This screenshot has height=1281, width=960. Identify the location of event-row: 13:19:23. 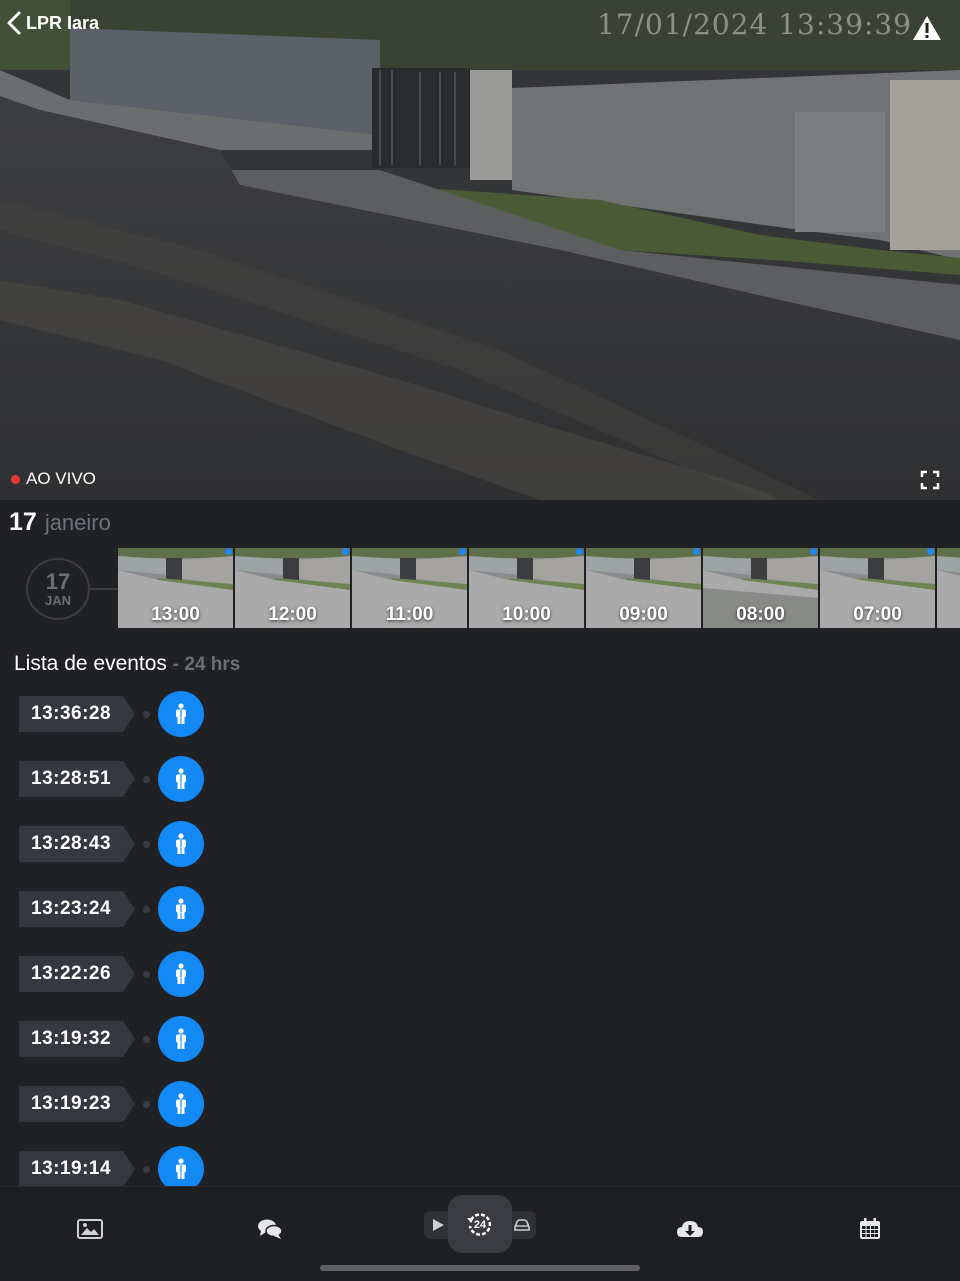
(111, 1104).